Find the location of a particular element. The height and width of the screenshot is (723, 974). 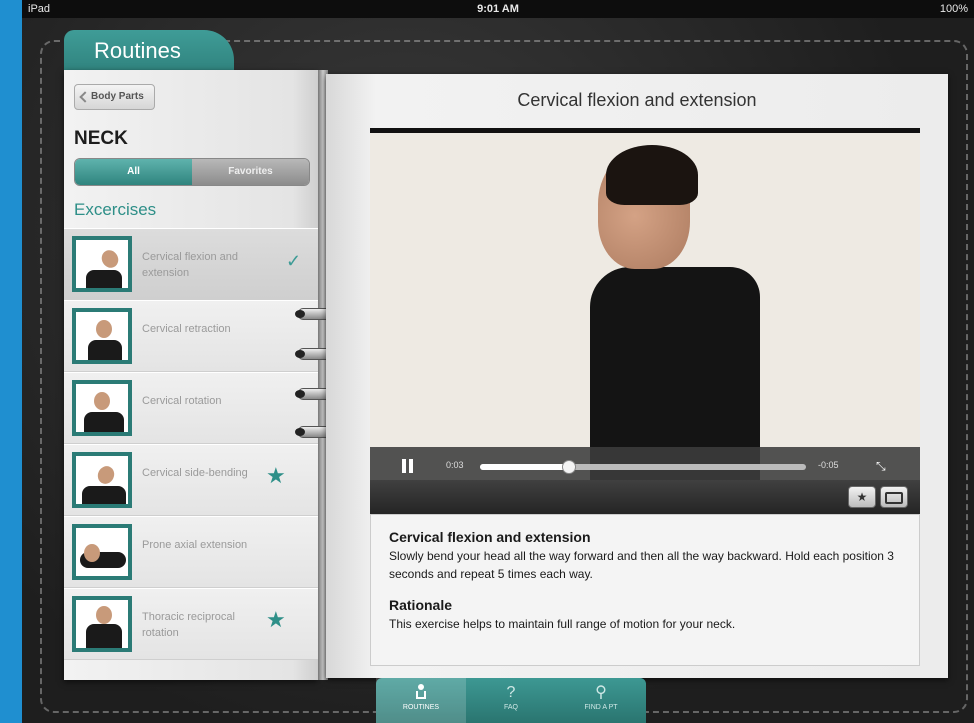

exercise-item-cervical-rotation: Cervical rotation is located at coordinates (191, 408).